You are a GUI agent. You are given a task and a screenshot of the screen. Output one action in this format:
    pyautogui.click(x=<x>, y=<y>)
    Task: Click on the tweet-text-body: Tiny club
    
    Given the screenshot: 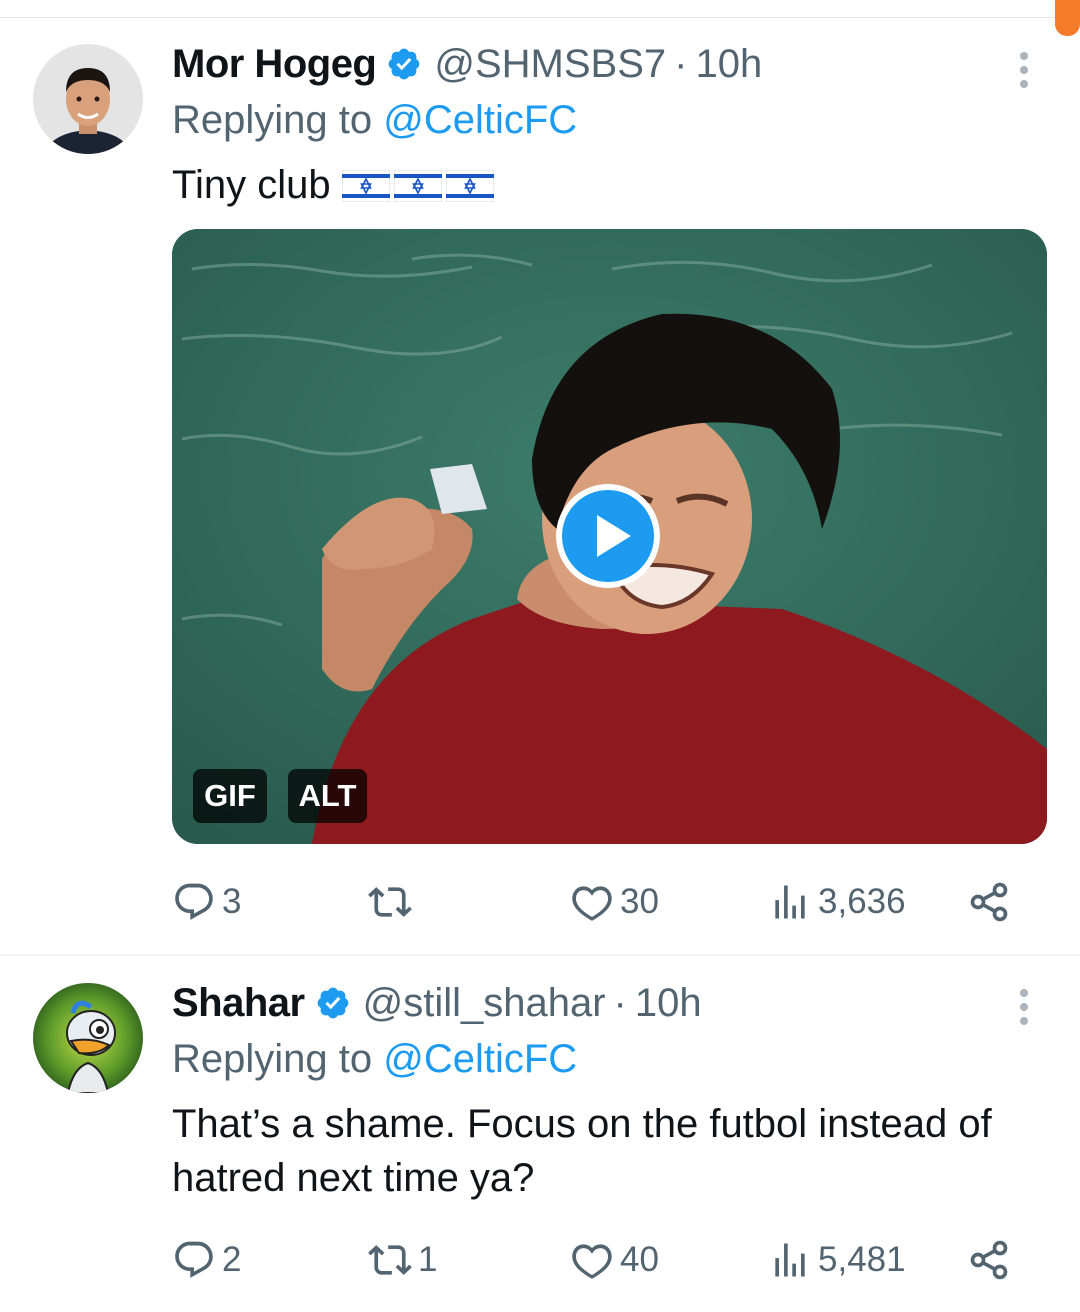 What is the action you would take?
    pyautogui.click(x=251, y=185)
    